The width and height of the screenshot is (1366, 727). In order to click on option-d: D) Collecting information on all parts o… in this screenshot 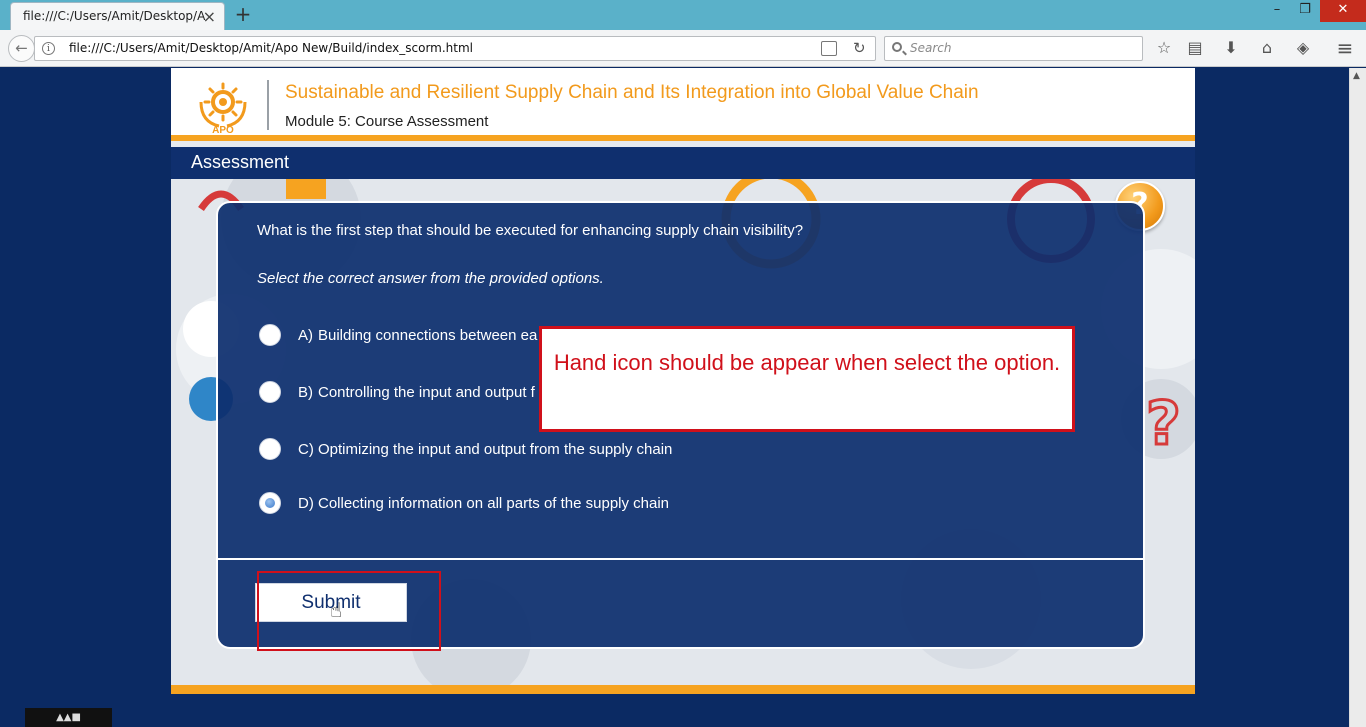, I will do `click(609, 504)`.